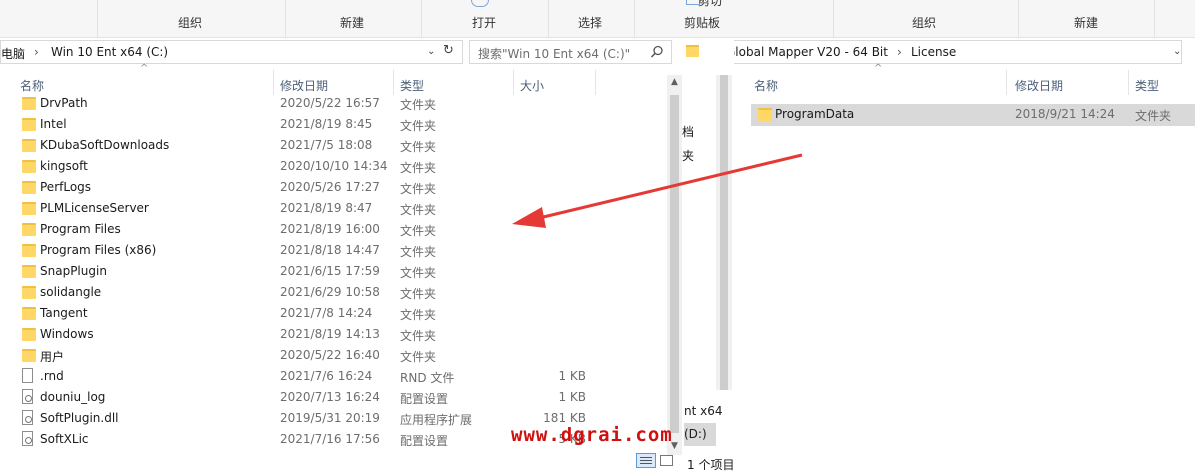 This screenshot has height=473, width=1195. Describe the element at coordinates (657, 190) in the screenshot. I see `annotation-arrow` at that location.